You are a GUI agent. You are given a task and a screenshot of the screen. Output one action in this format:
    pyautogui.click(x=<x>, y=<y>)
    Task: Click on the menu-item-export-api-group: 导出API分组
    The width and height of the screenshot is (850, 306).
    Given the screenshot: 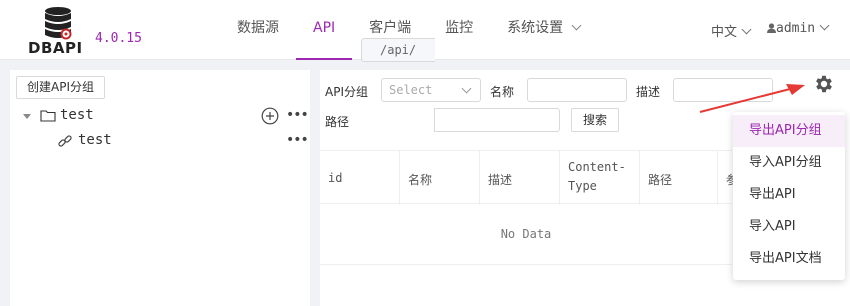 What is the action you would take?
    pyautogui.click(x=789, y=131)
    